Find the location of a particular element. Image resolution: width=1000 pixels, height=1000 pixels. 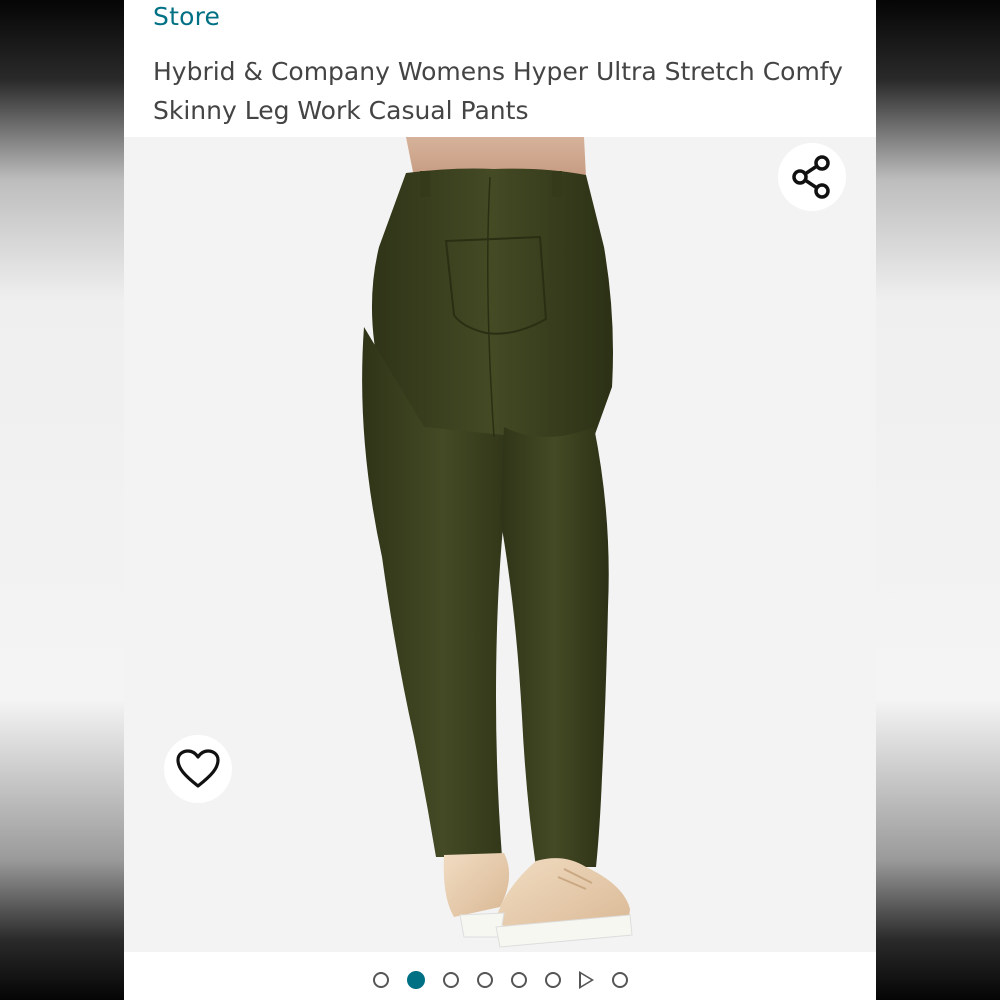

wishlist-button is located at coordinates (198, 769).